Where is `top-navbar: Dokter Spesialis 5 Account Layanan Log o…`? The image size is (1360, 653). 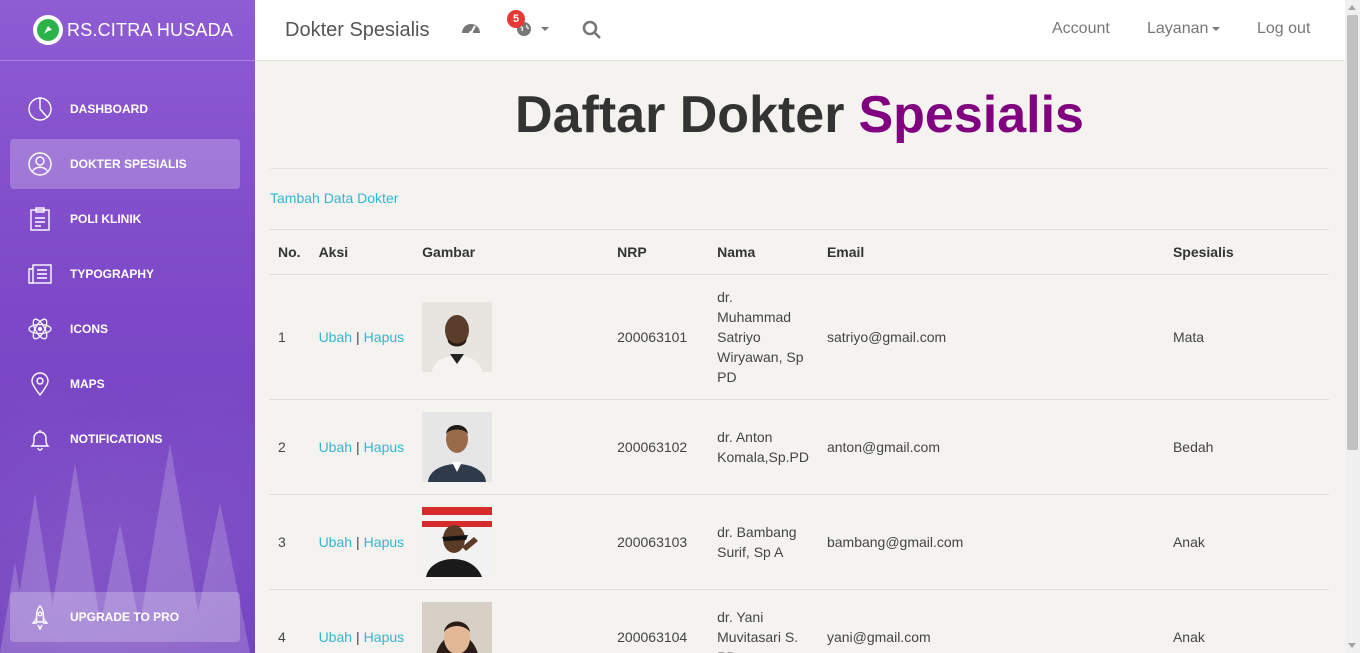 top-navbar: Dokter Spesialis 5 Account Layanan Log o… is located at coordinates (800, 30).